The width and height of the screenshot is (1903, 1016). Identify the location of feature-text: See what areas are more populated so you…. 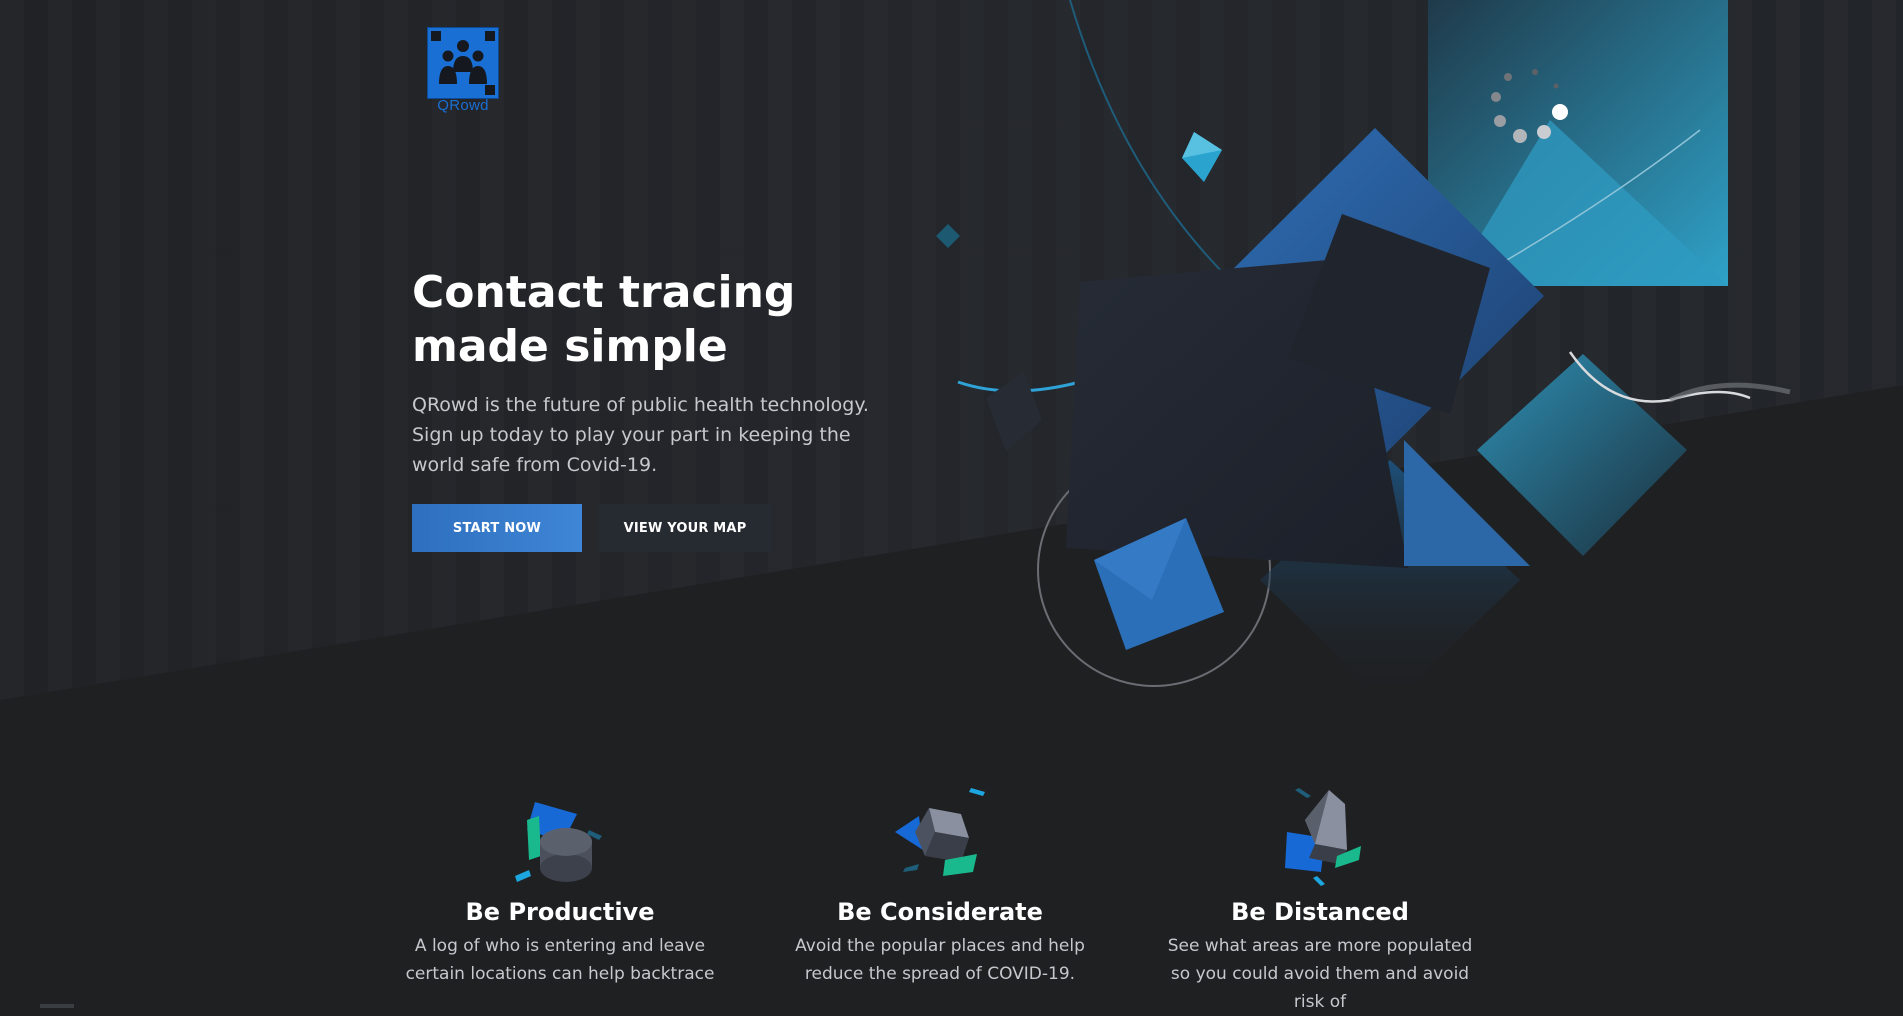
(1320, 974).